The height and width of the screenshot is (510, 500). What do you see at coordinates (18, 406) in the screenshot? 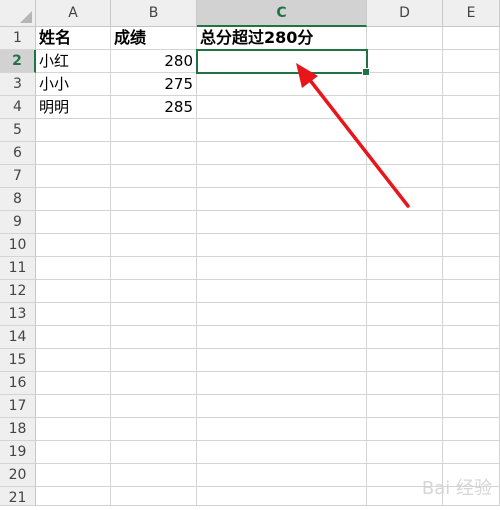
I see `row-header-17: 17` at bounding box center [18, 406].